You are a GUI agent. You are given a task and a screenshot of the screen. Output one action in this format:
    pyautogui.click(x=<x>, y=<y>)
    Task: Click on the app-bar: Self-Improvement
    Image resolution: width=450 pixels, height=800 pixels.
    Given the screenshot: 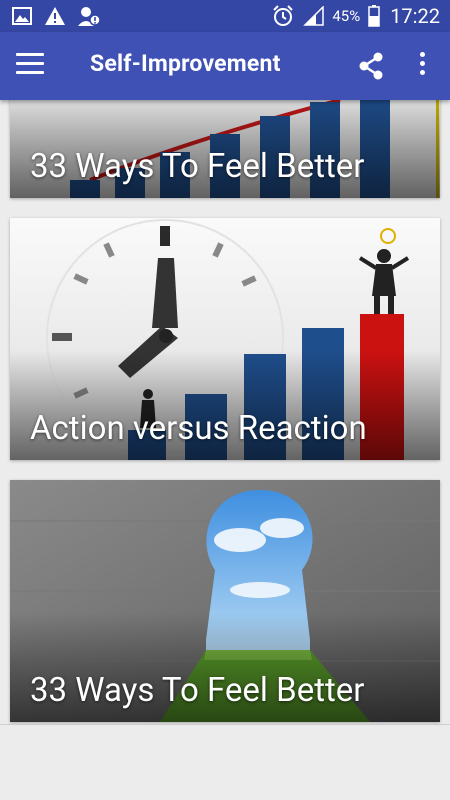 What is the action you would take?
    pyautogui.click(x=225, y=66)
    